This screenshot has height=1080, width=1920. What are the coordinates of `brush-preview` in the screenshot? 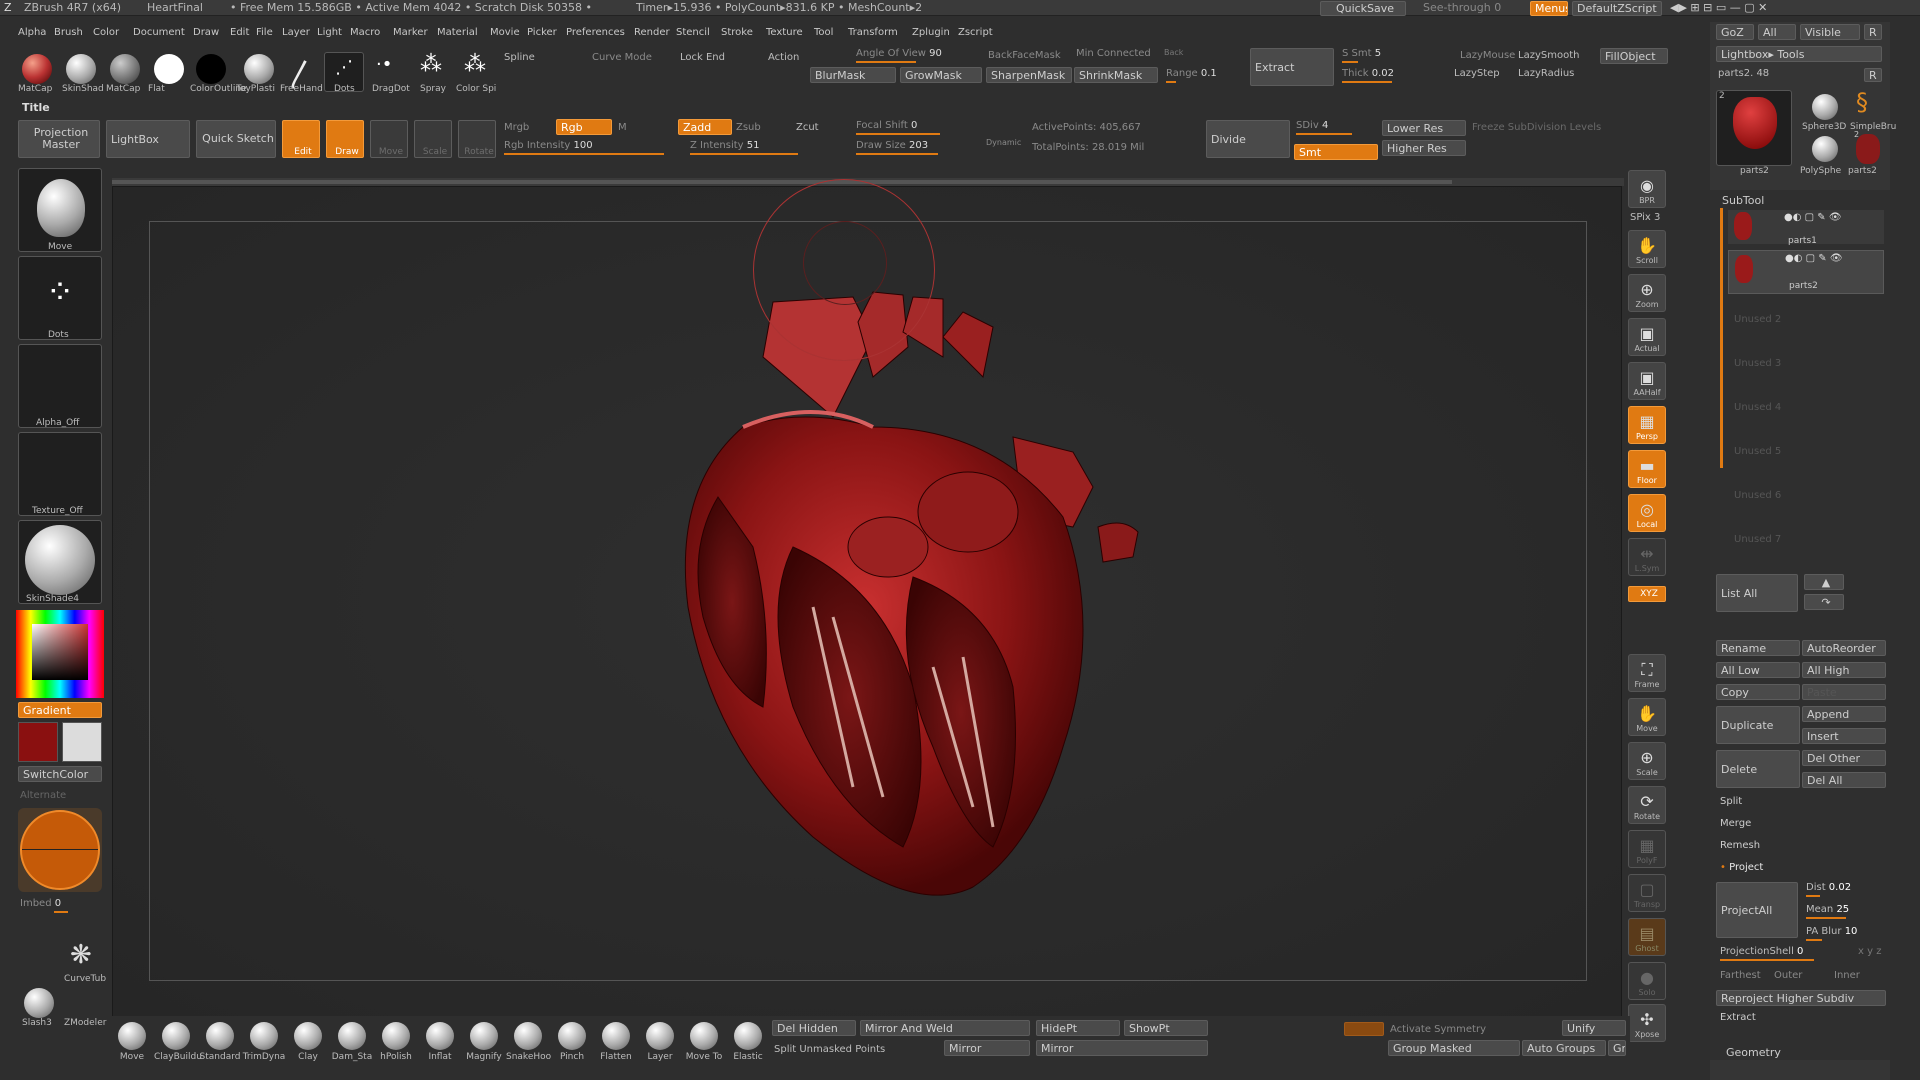 It's located at (60, 210).